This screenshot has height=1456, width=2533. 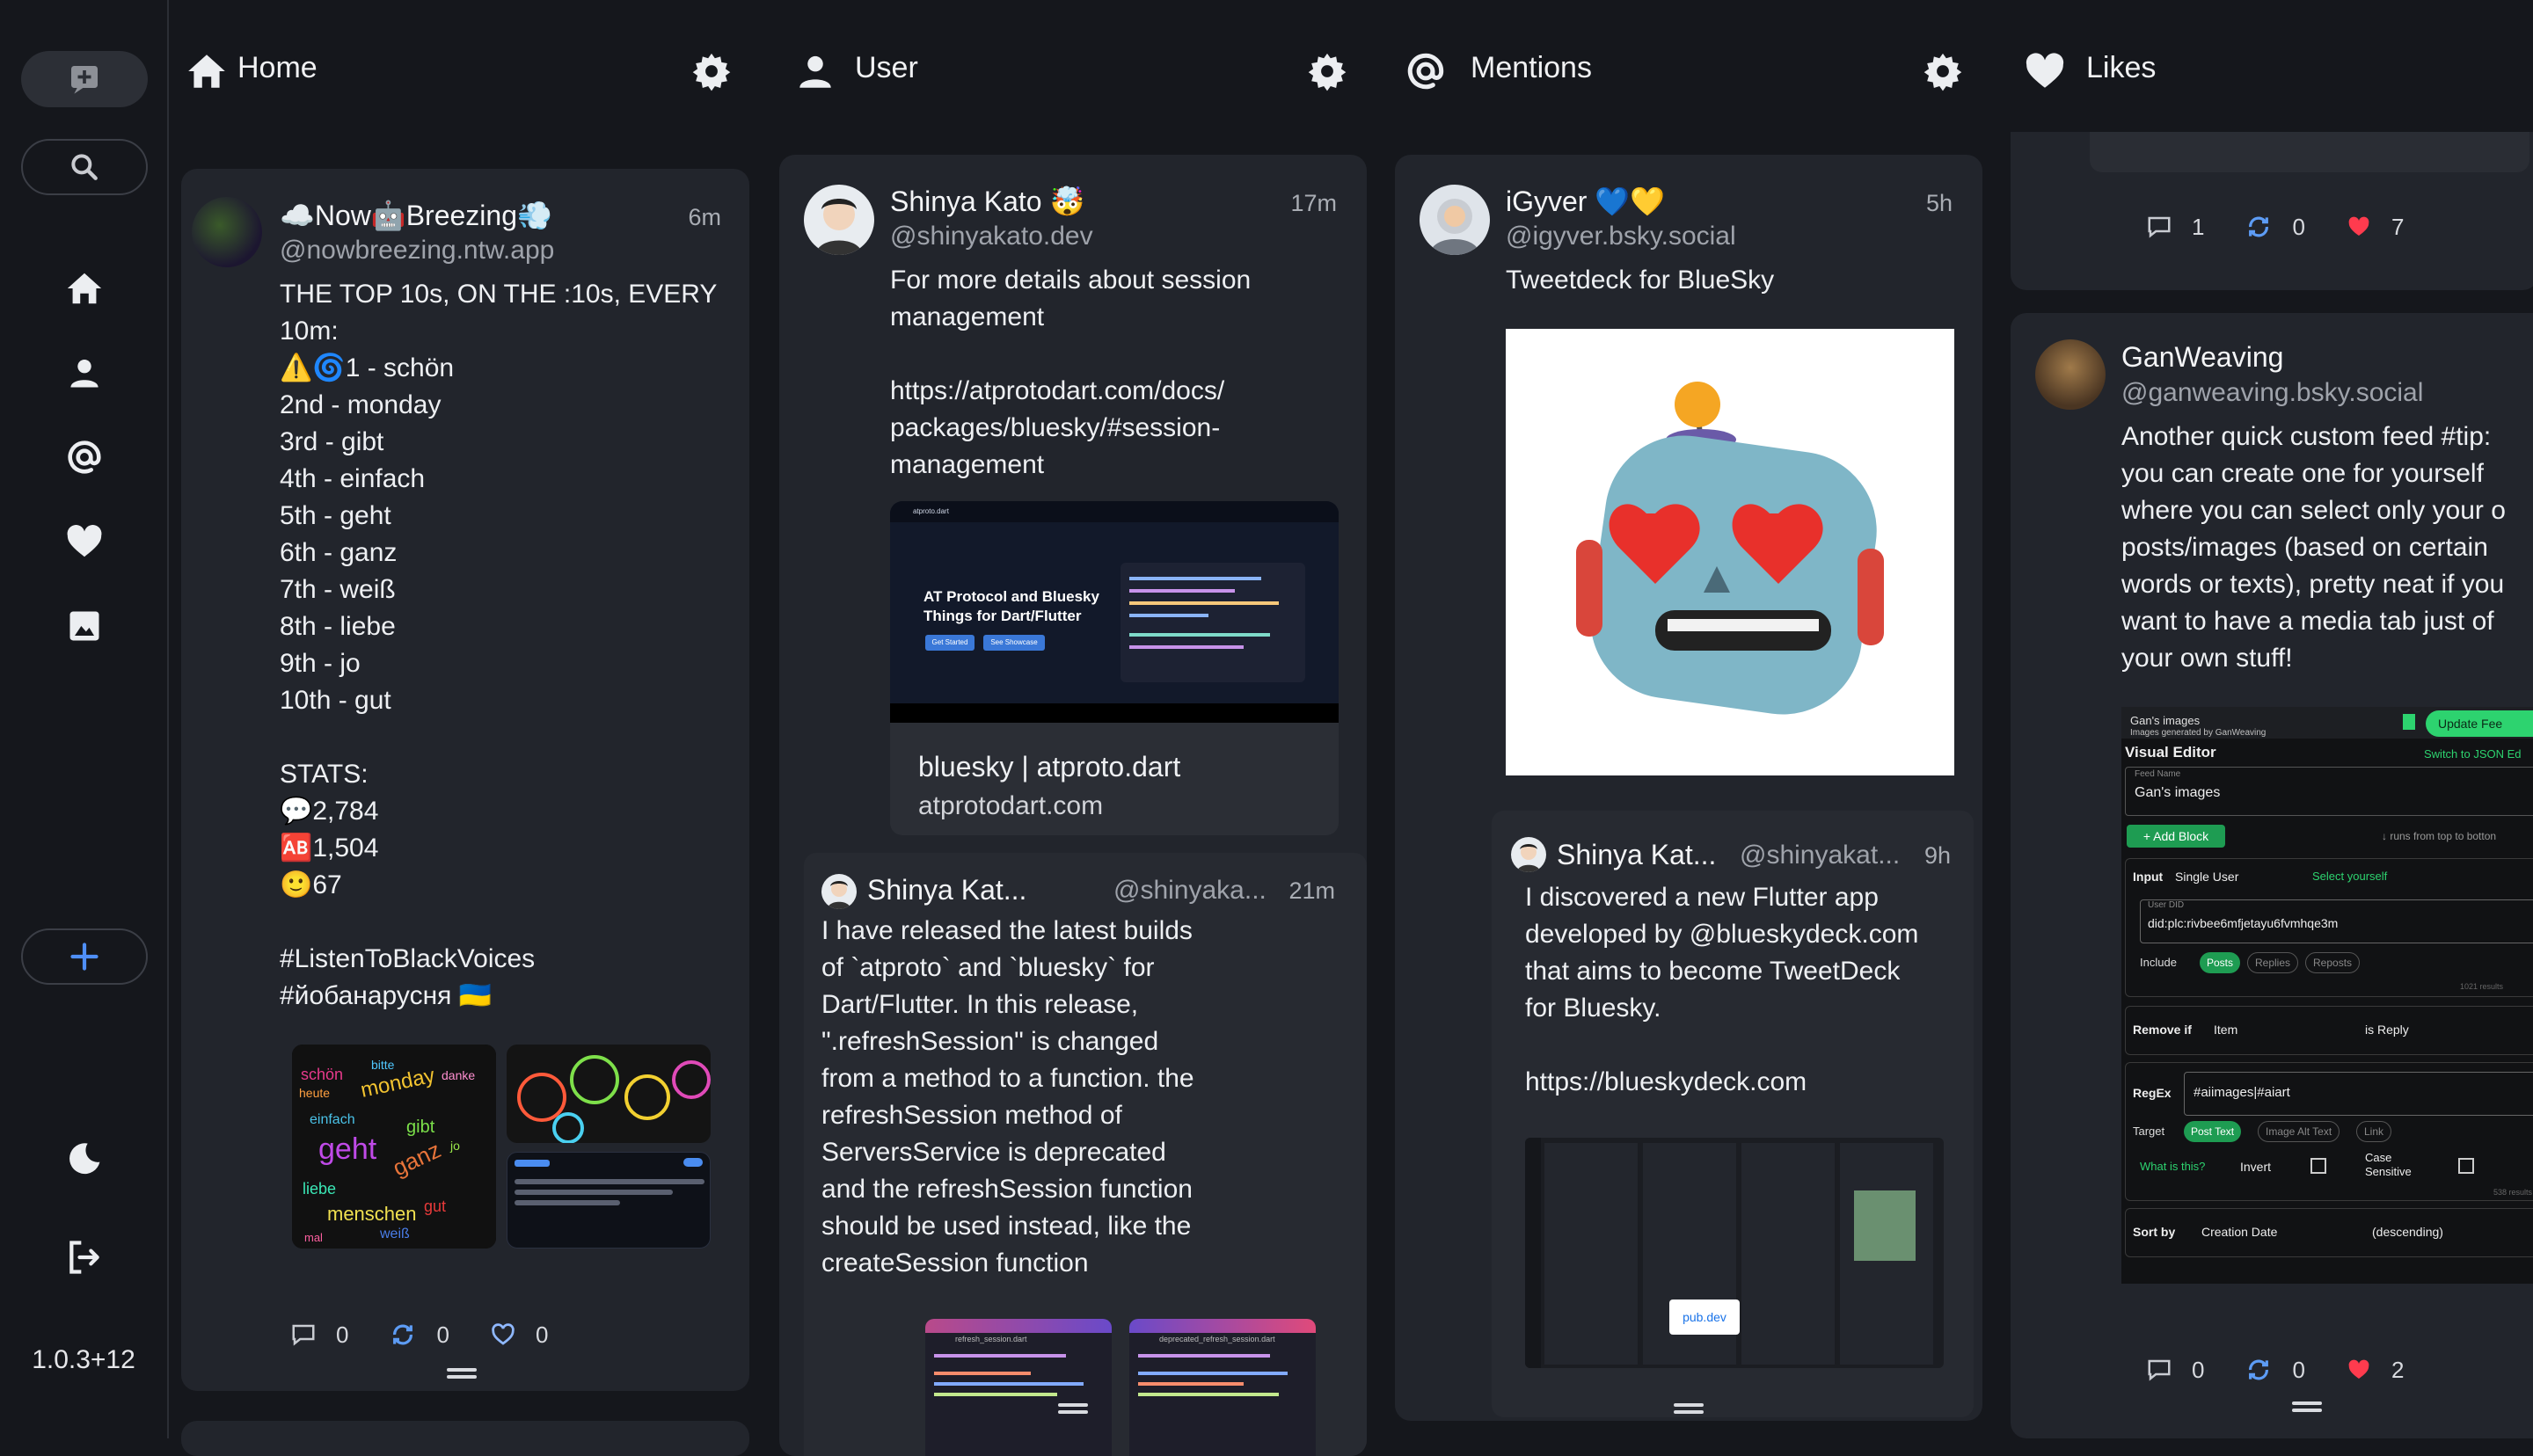 I want to click on image-icon, so click(x=84, y=626).